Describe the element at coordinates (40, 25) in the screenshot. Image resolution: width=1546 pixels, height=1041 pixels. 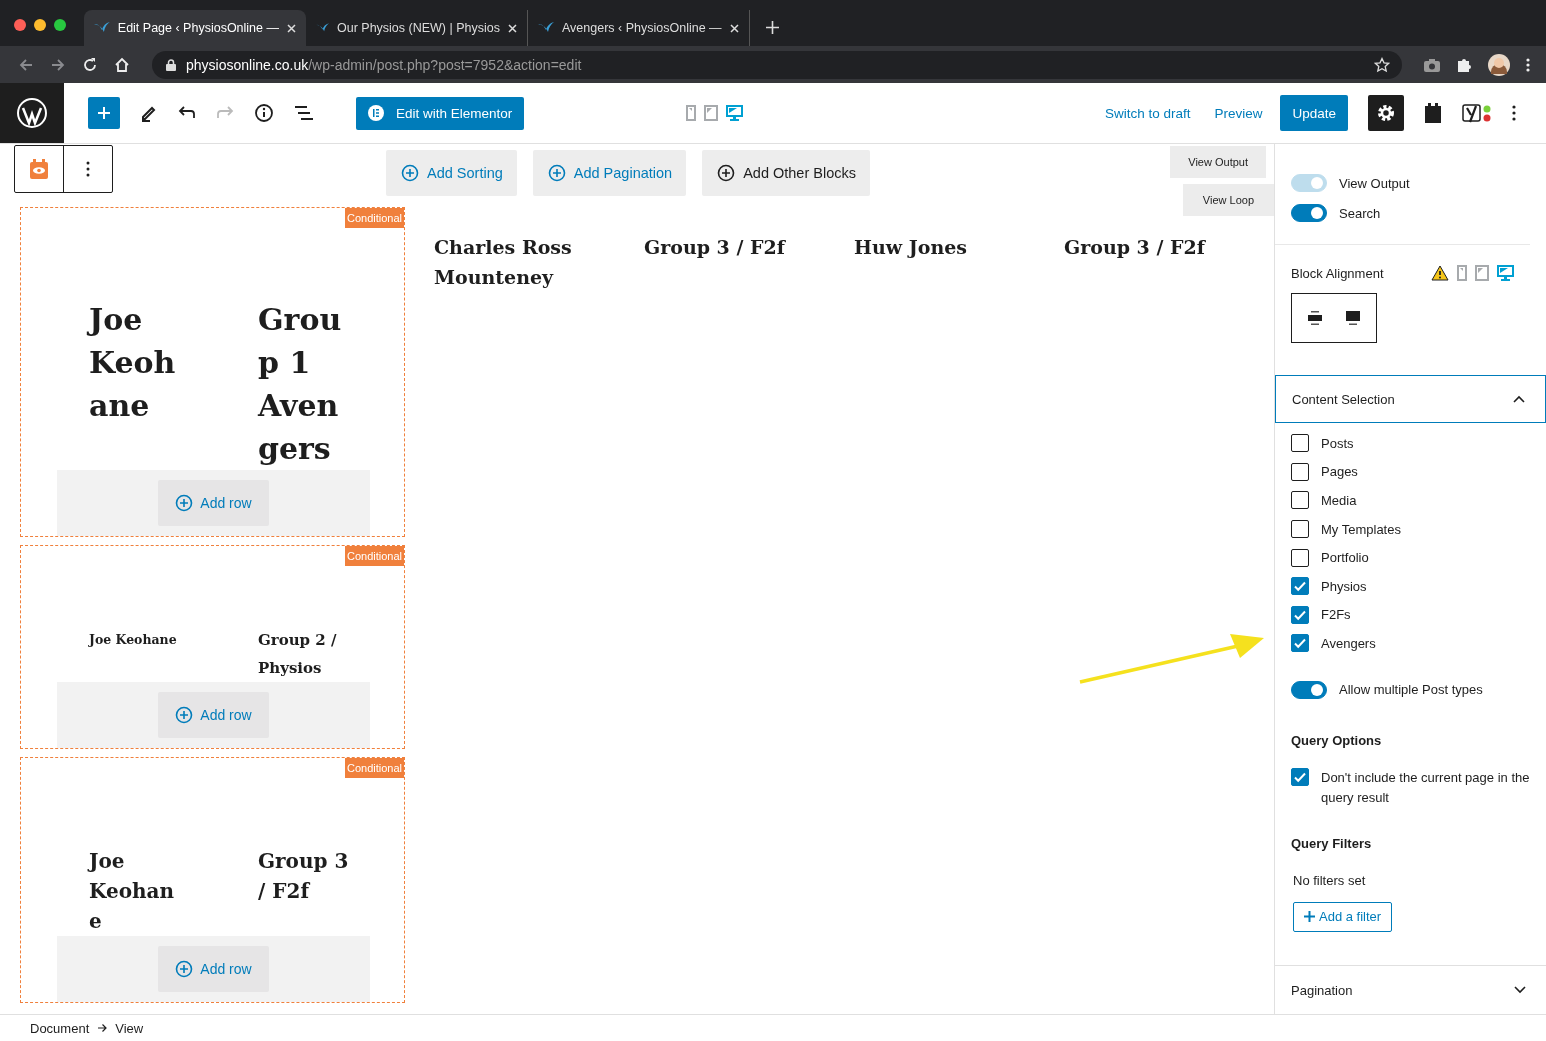
I see `minimize-window-icon` at that location.